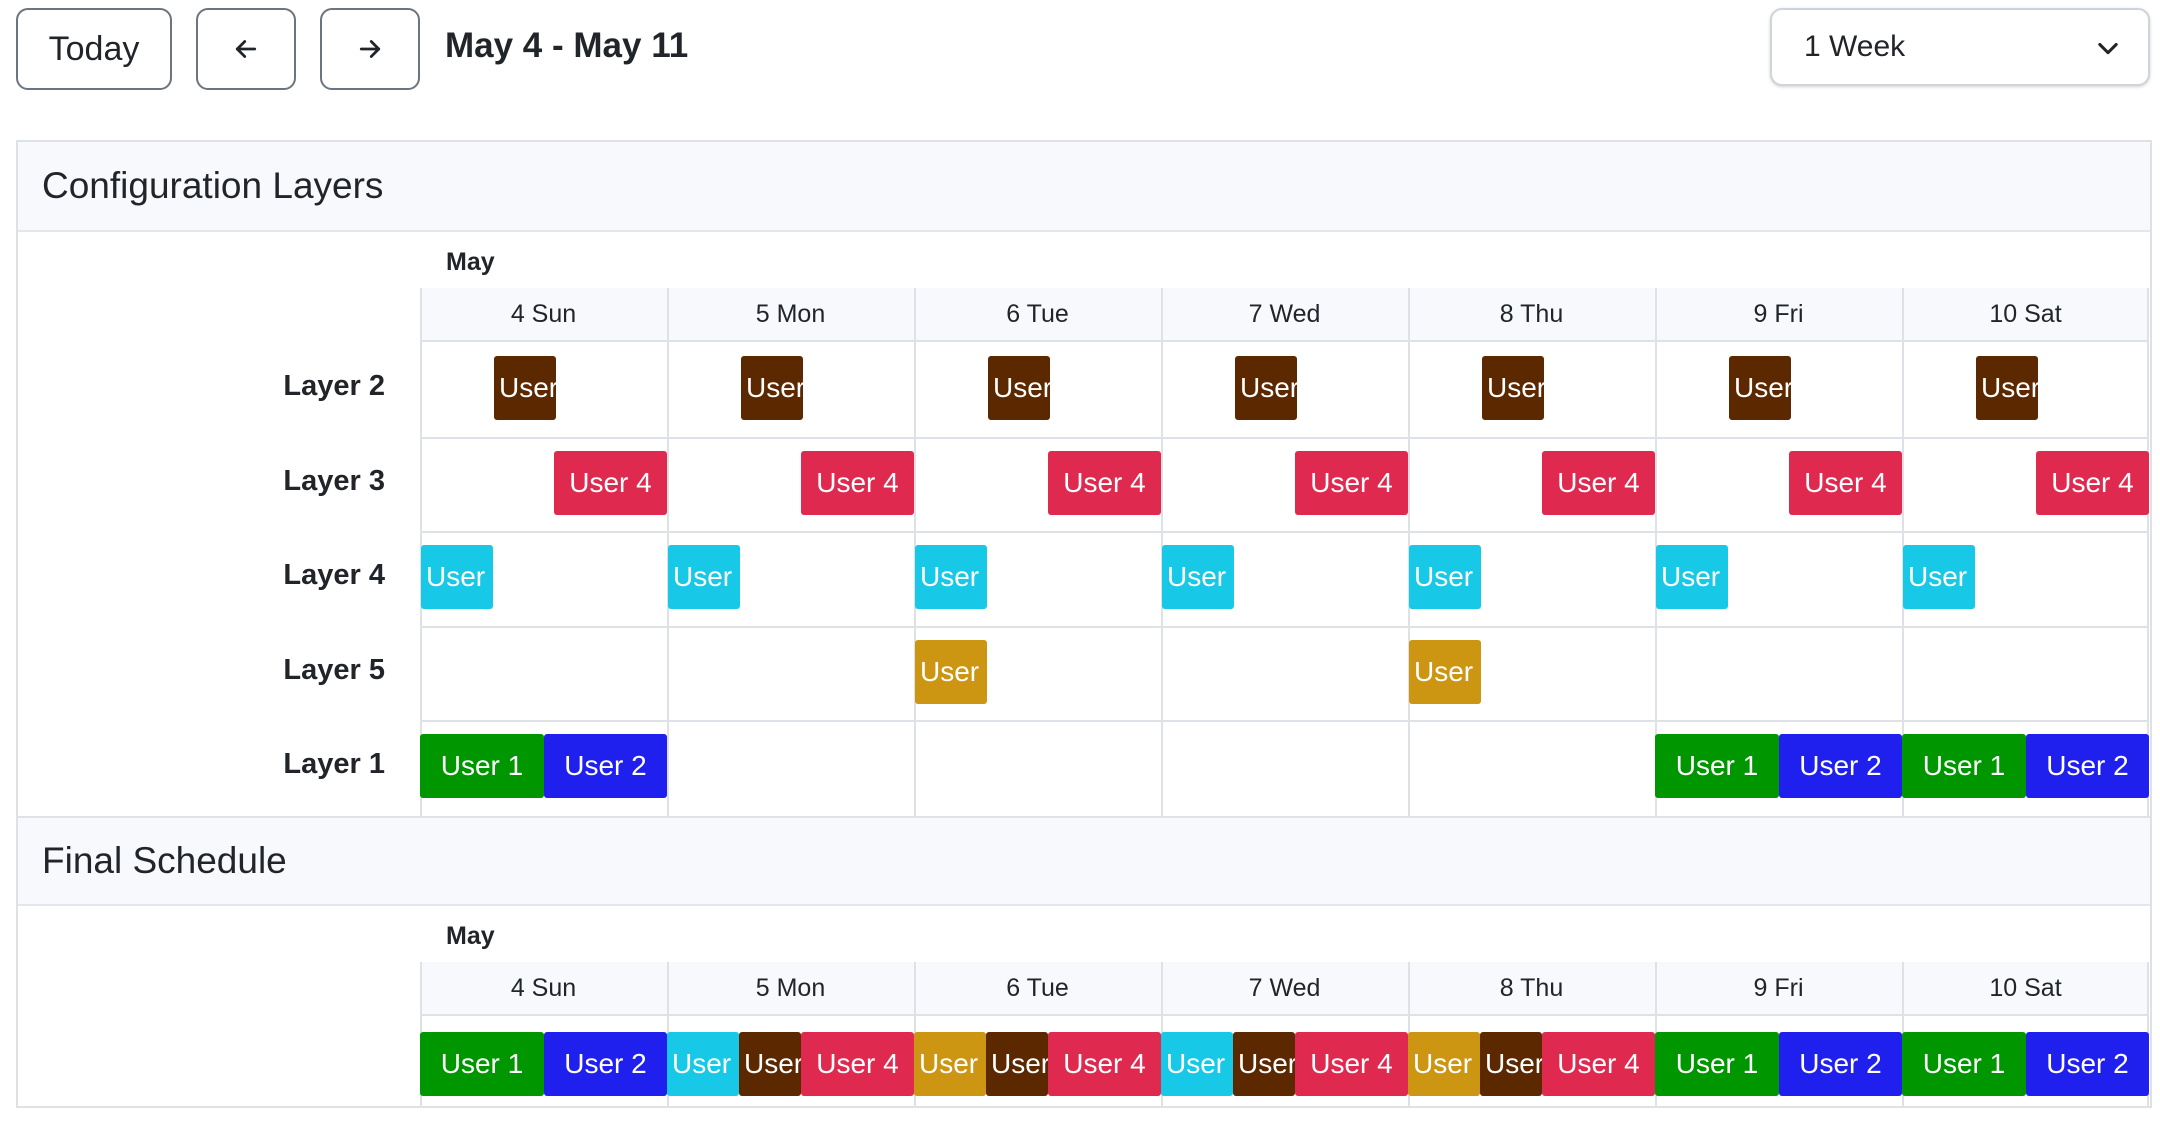  Describe the element at coordinates (334, 575) in the screenshot. I see `layer-label-2: Layer 4` at that location.